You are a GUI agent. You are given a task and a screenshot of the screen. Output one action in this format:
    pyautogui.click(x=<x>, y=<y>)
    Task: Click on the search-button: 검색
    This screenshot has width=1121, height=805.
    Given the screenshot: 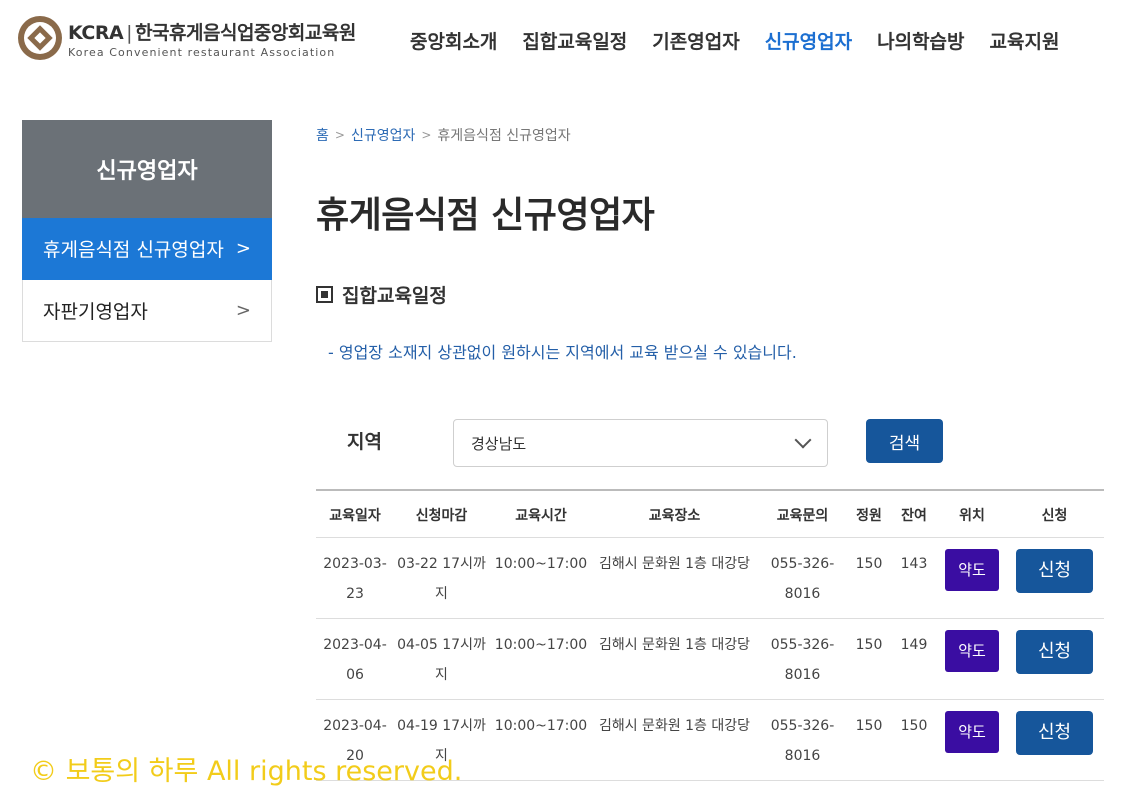 What is the action you would take?
    pyautogui.click(x=904, y=441)
    